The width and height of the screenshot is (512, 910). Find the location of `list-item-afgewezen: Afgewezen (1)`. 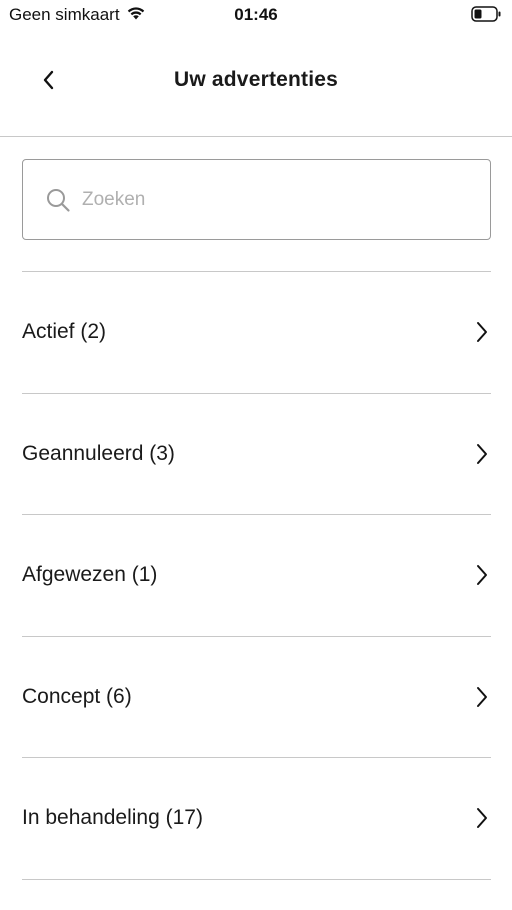

list-item-afgewezen: Afgewezen (1) is located at coordinates (256, 576).